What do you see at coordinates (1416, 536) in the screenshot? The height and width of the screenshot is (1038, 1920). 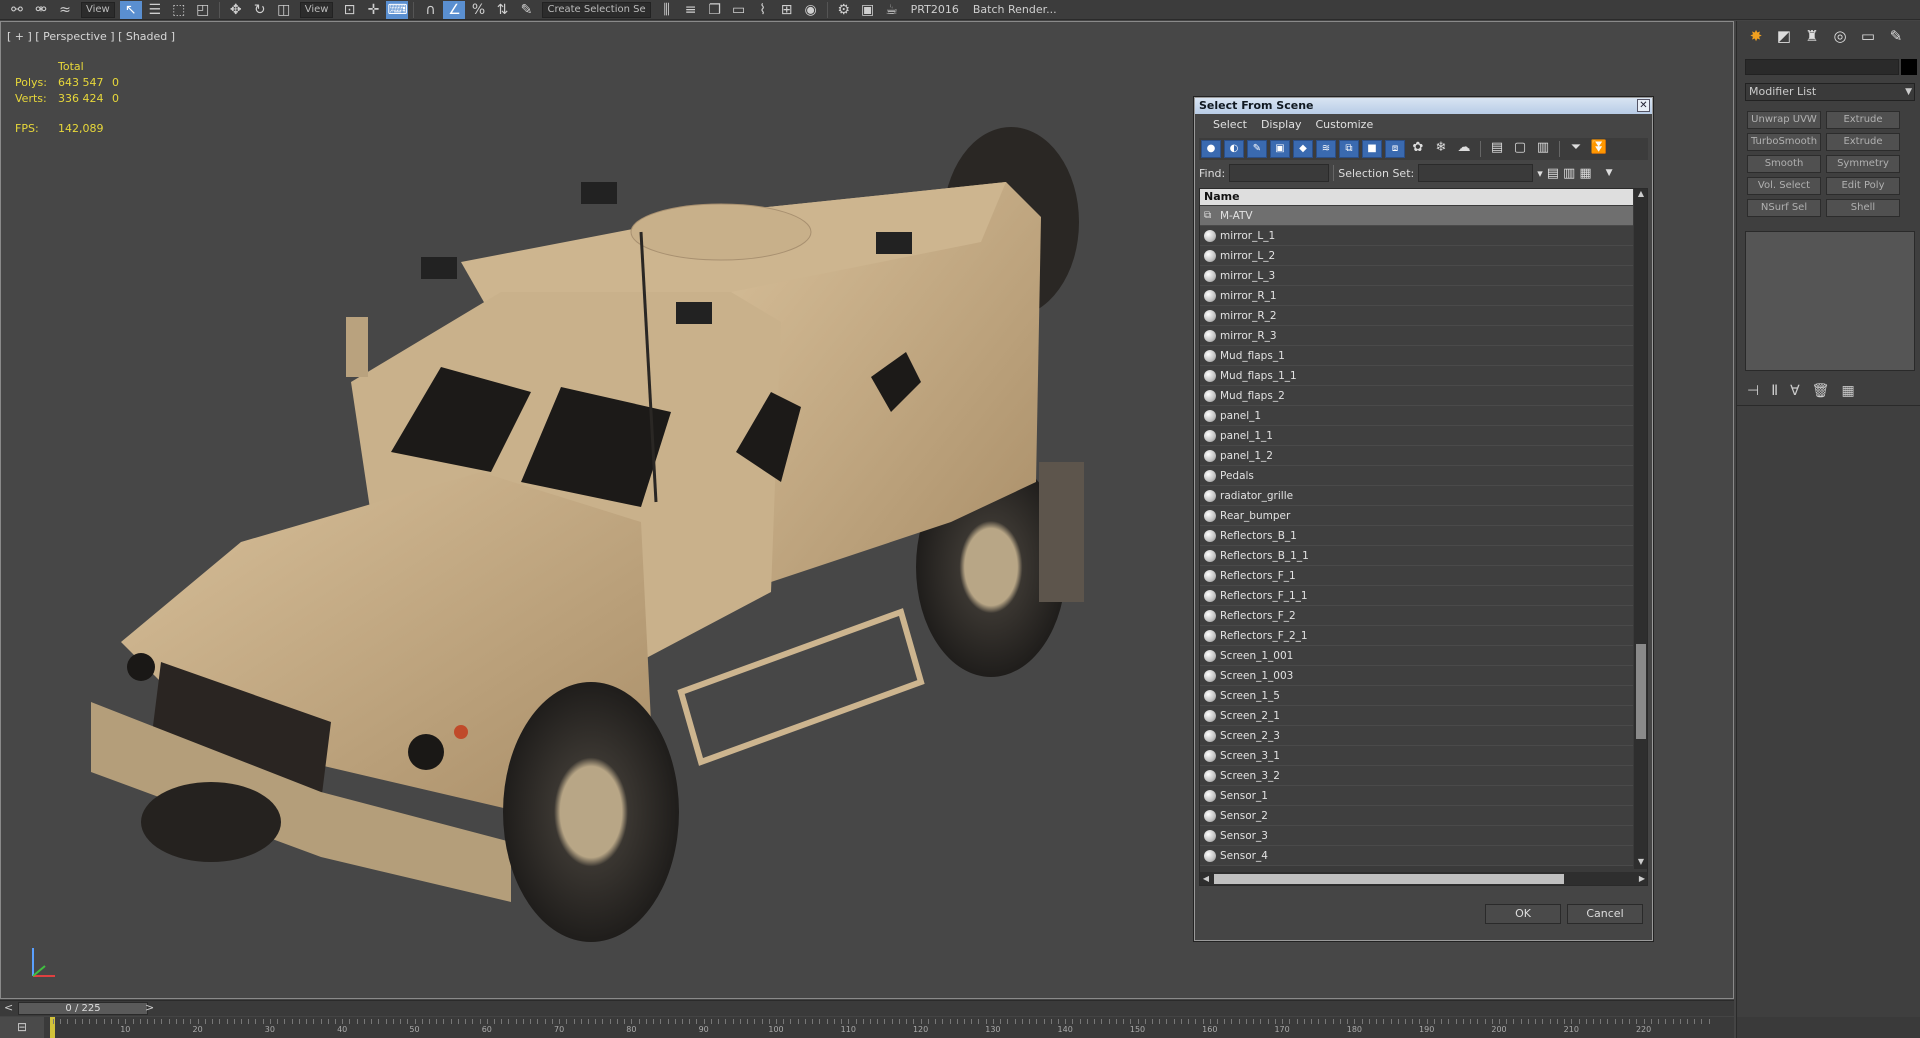 I see `list-item: Reflectors_B_1` at bounding box center [1416, 536].